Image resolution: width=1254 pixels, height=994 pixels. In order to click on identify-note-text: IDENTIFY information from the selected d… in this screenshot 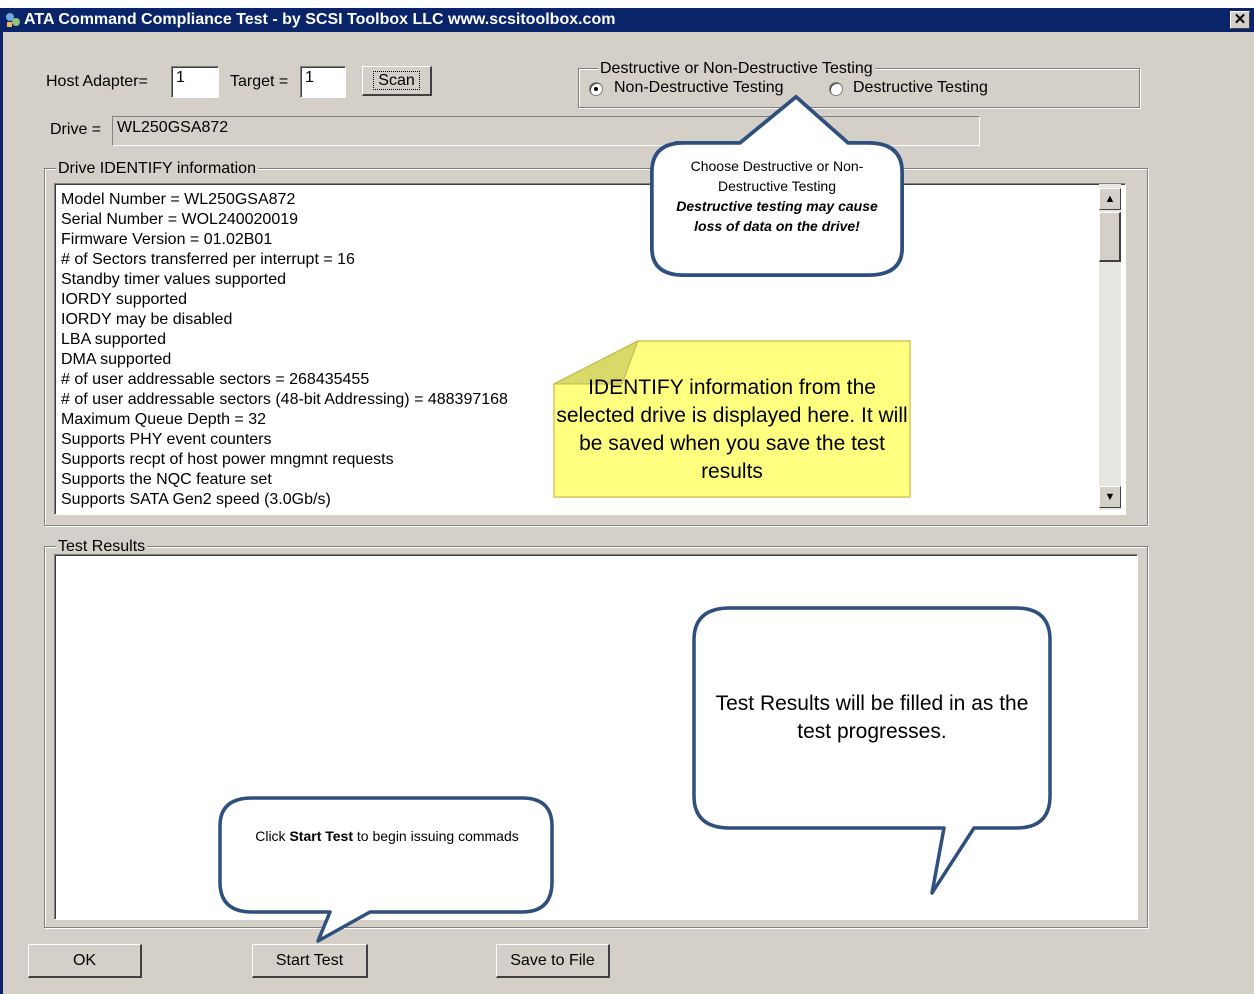, I will do `click(732, 429)`.